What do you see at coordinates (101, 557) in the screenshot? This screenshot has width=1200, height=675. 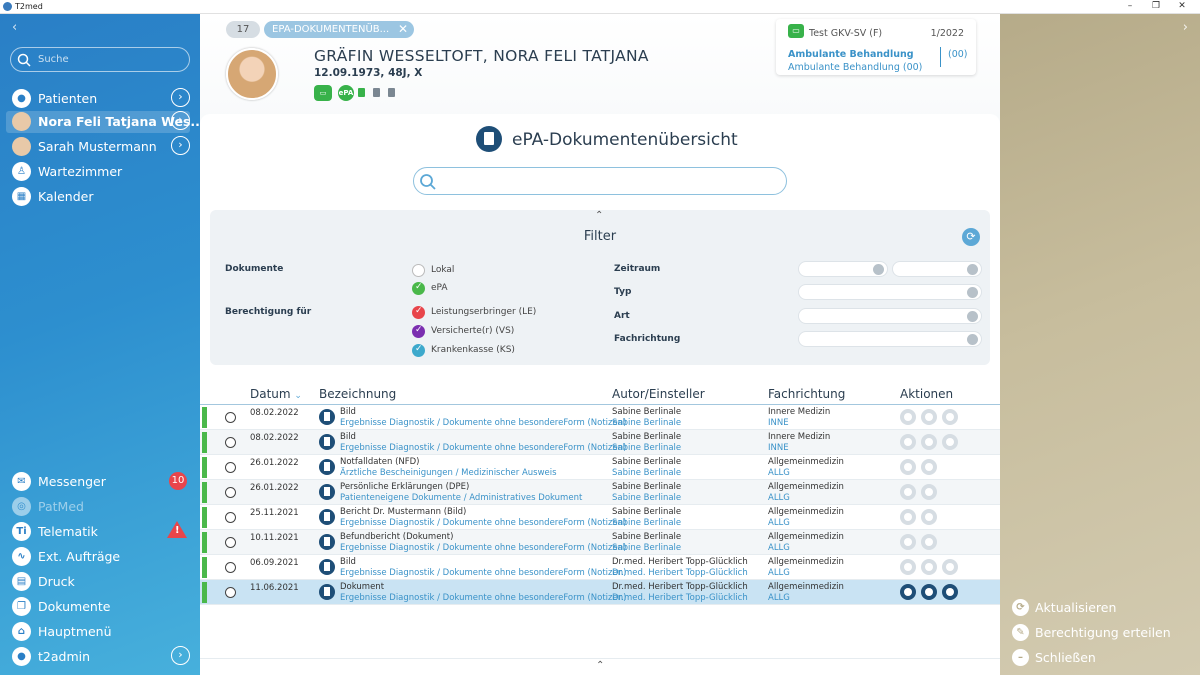 I see `sidebar-item-ext-auftraege: ∿ Ext. Aufträge` at bounding box center [101, 557].